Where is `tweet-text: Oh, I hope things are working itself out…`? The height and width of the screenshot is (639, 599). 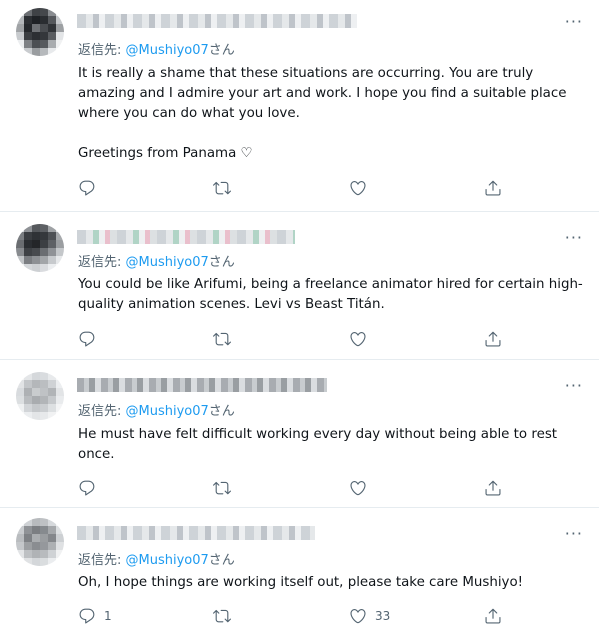 tweet-text: Oh, I hope things are working itself out… is located at coordinates (301, 582).